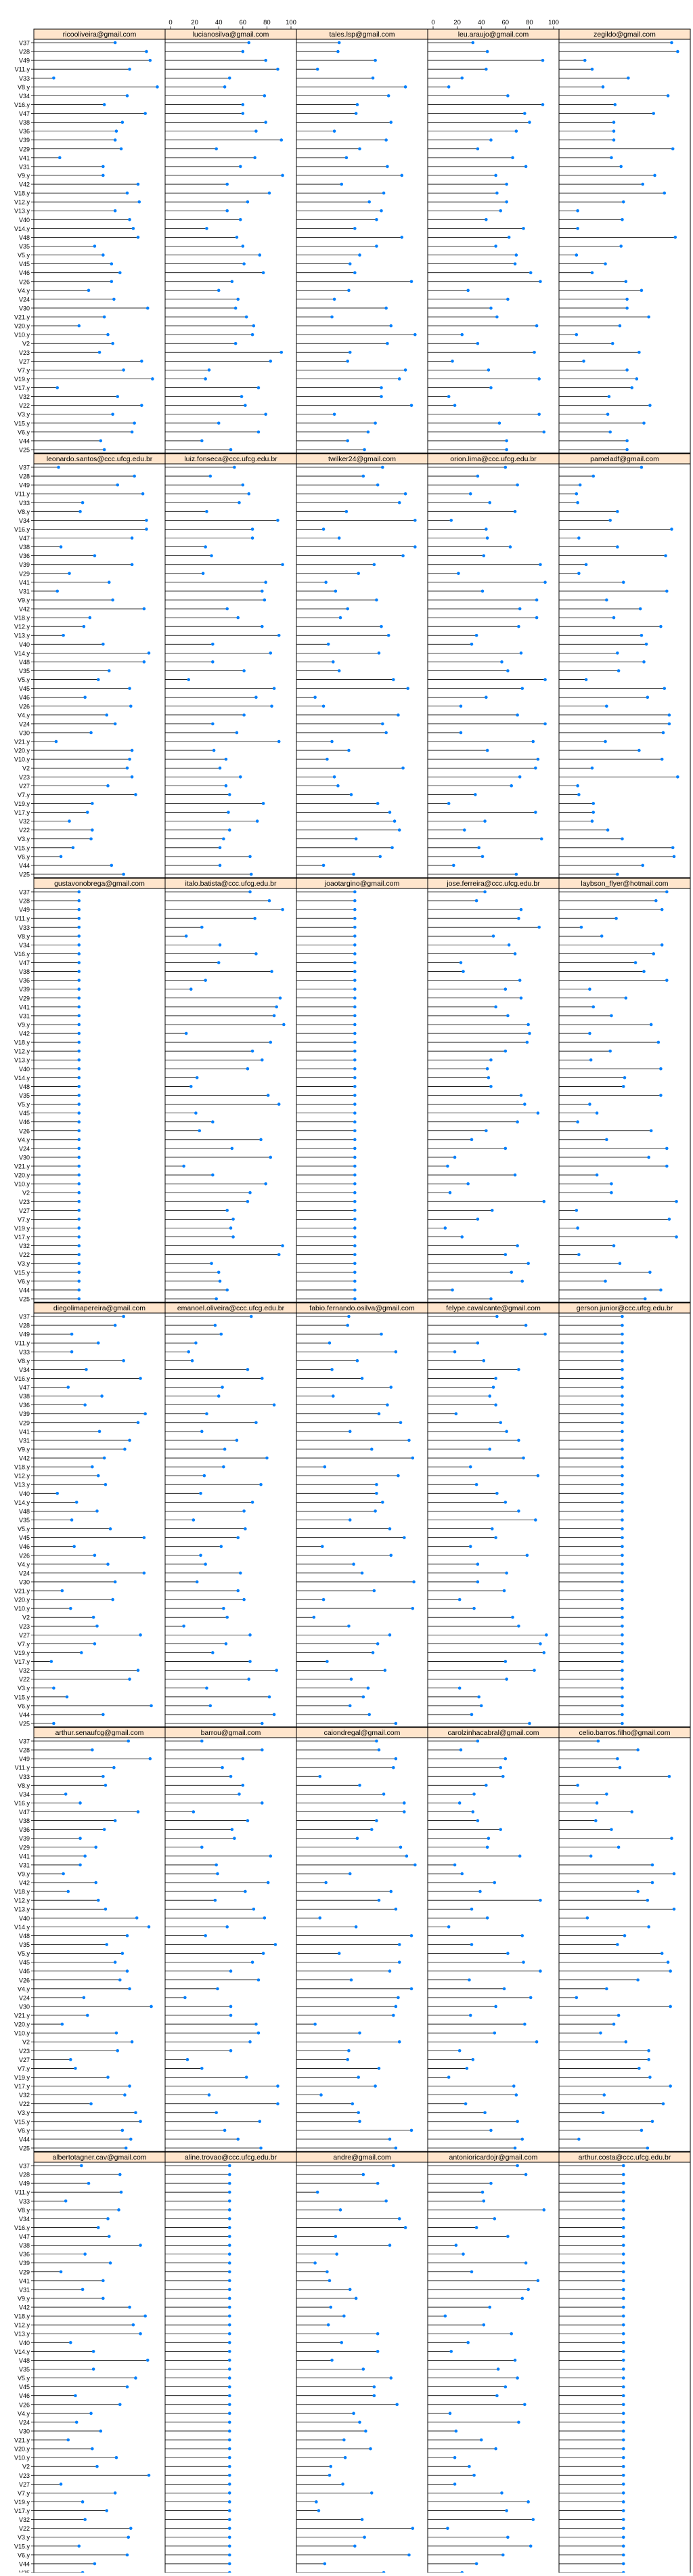 This screenshot has width=693, height=2576. I want to click on y-tick-label: V29, so click(24, 1847).